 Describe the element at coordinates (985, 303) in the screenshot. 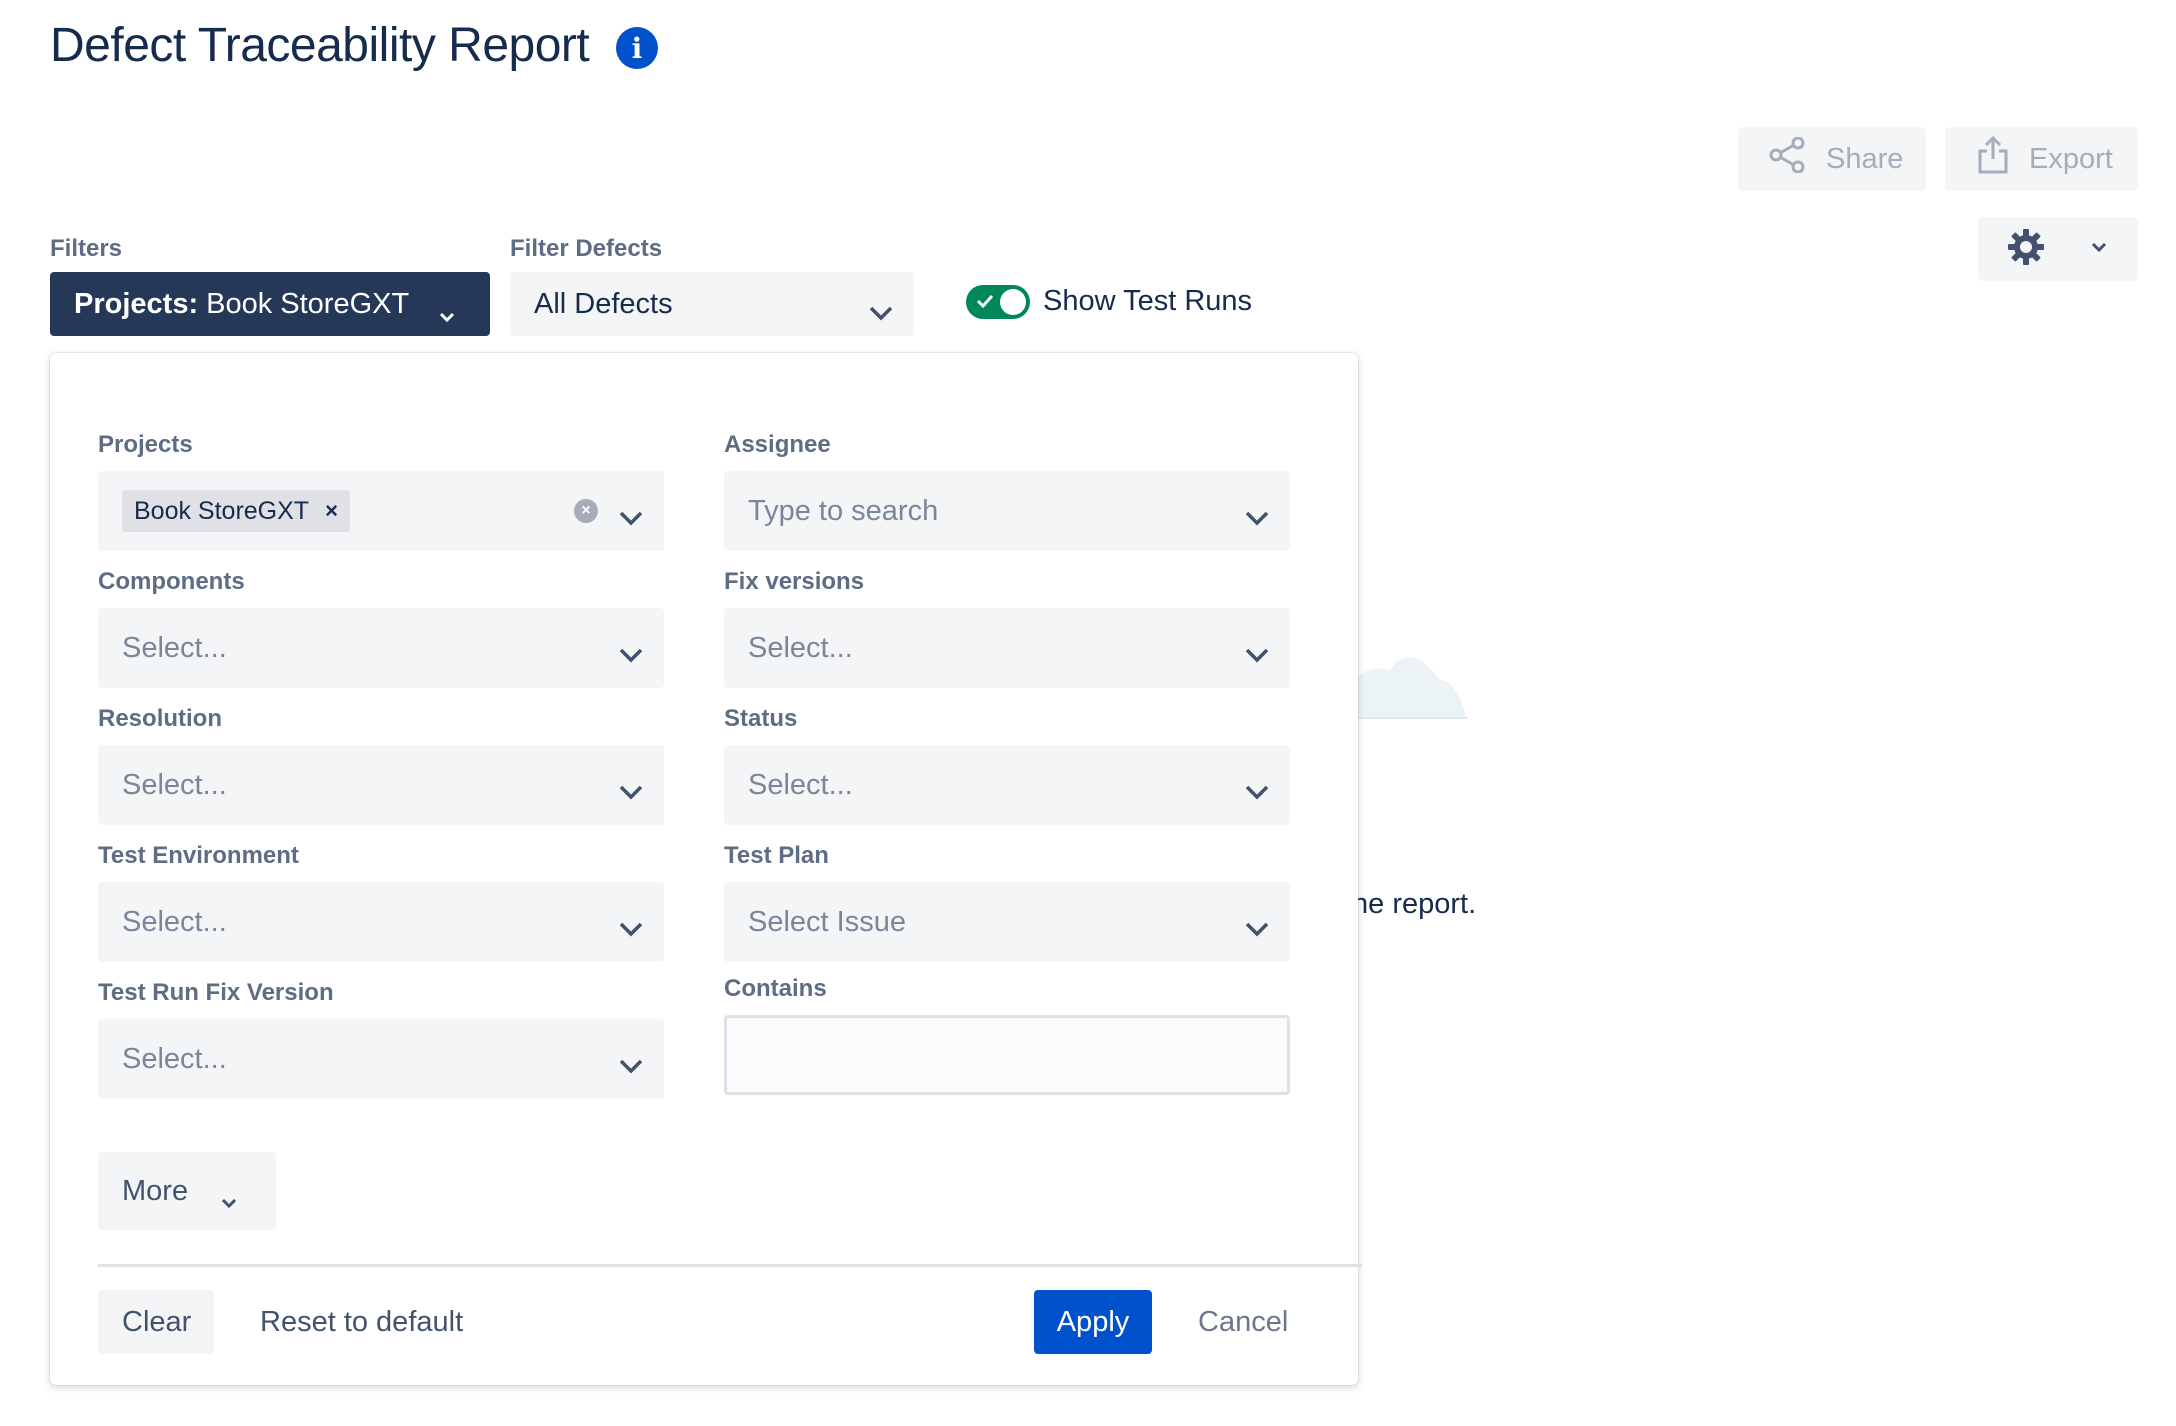

I see `check-icon` at that location.